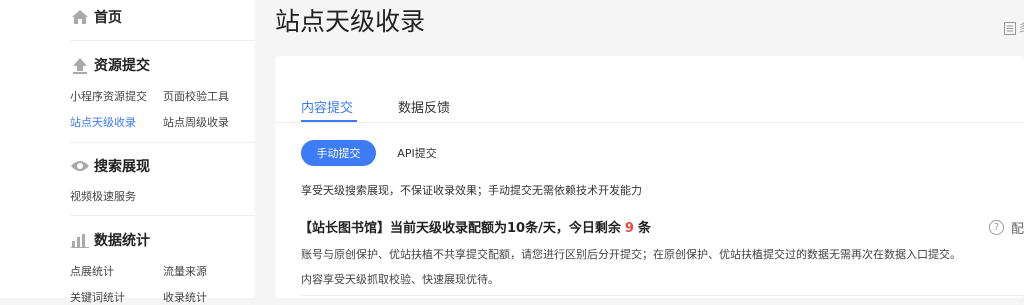 The height and width of the screenshot is (305, 1024). What do you see at coordinates (80, 65) in the screenshot?
I see `upload-icon` at bounding box center [80, 65].